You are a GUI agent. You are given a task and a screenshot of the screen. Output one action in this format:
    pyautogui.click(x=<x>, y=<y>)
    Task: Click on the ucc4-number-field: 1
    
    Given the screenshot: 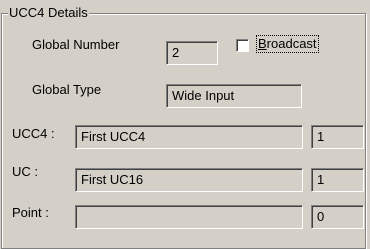 What is the action you would take?
    pyautogui.click(x=337, y=137)
    